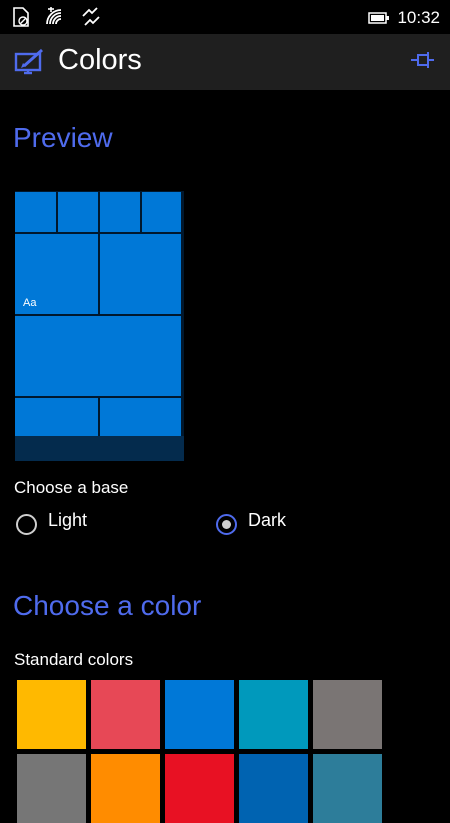 Image resolution: width=450 pixels, height=823 pixels. I want to click on status-time: 10:32, so click(418, 17).